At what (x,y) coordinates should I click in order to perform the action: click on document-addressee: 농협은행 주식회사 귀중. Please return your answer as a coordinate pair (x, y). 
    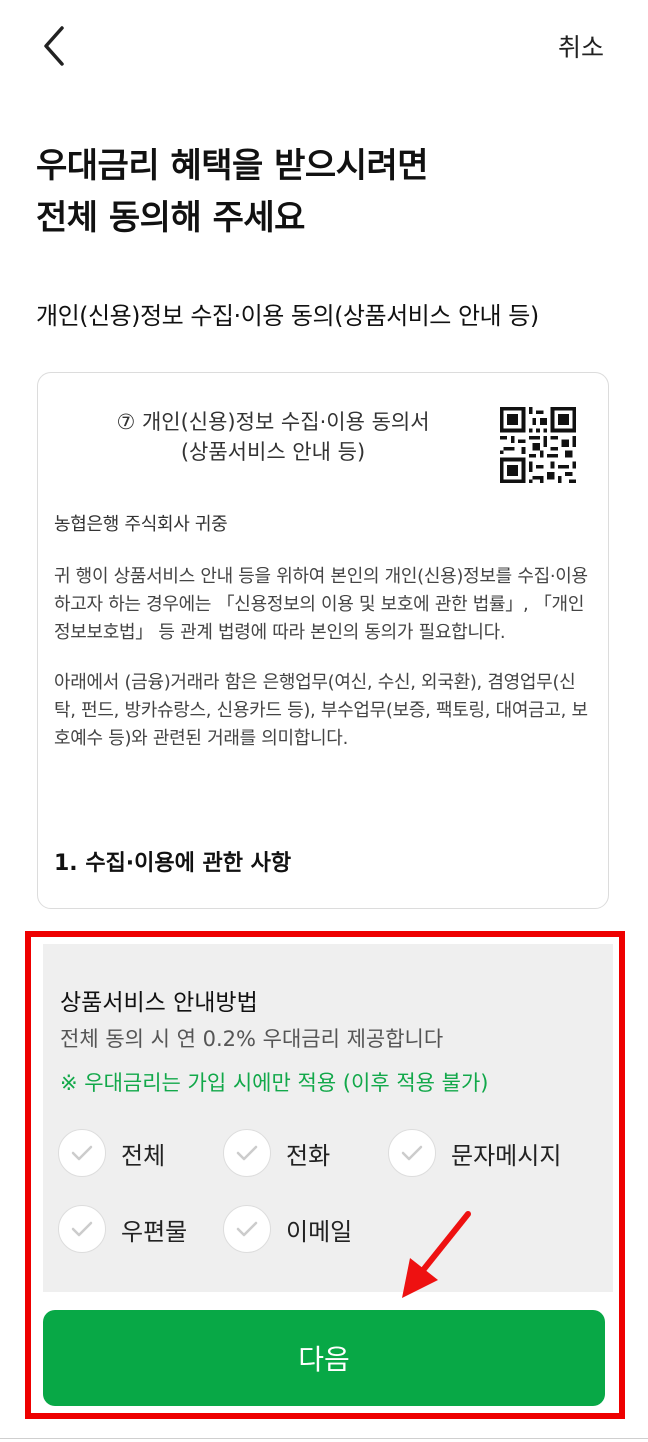
    Looking at the image, I should click on (141, 524).